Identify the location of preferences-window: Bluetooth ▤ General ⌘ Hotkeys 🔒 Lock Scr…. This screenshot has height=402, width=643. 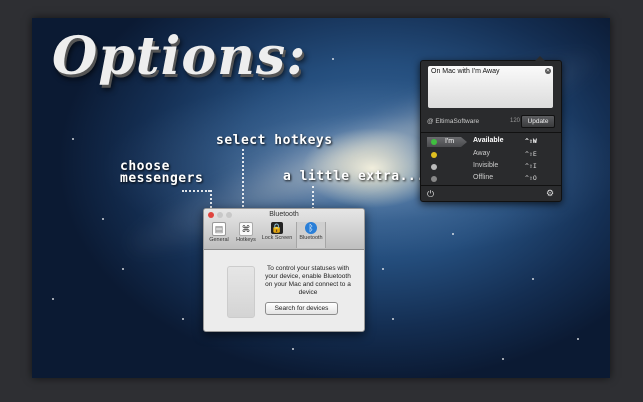
(284, 270).